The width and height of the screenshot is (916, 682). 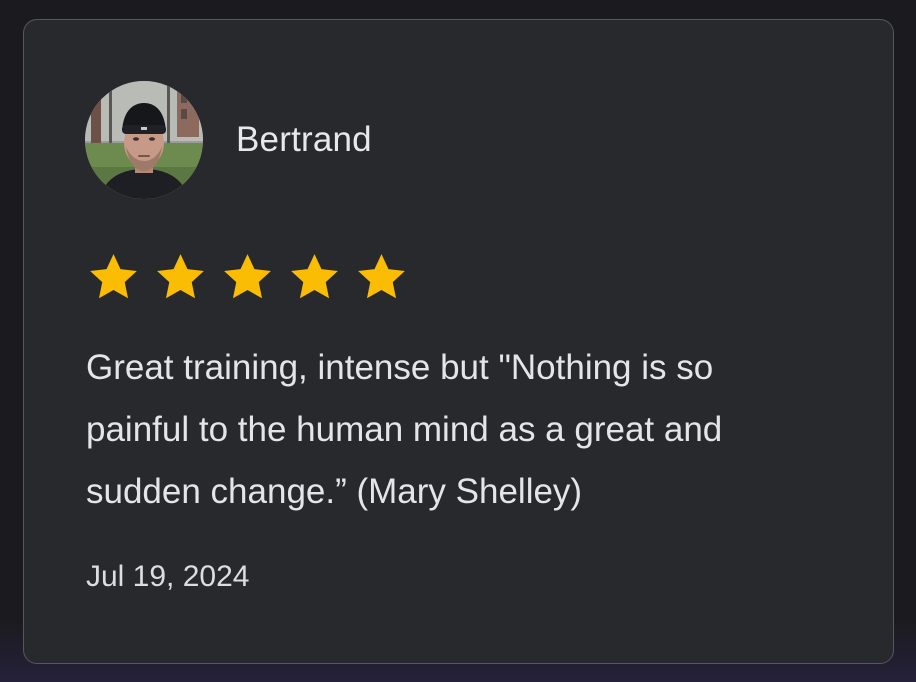 I want to click on avatar-photo, so click(x=144, y=140).